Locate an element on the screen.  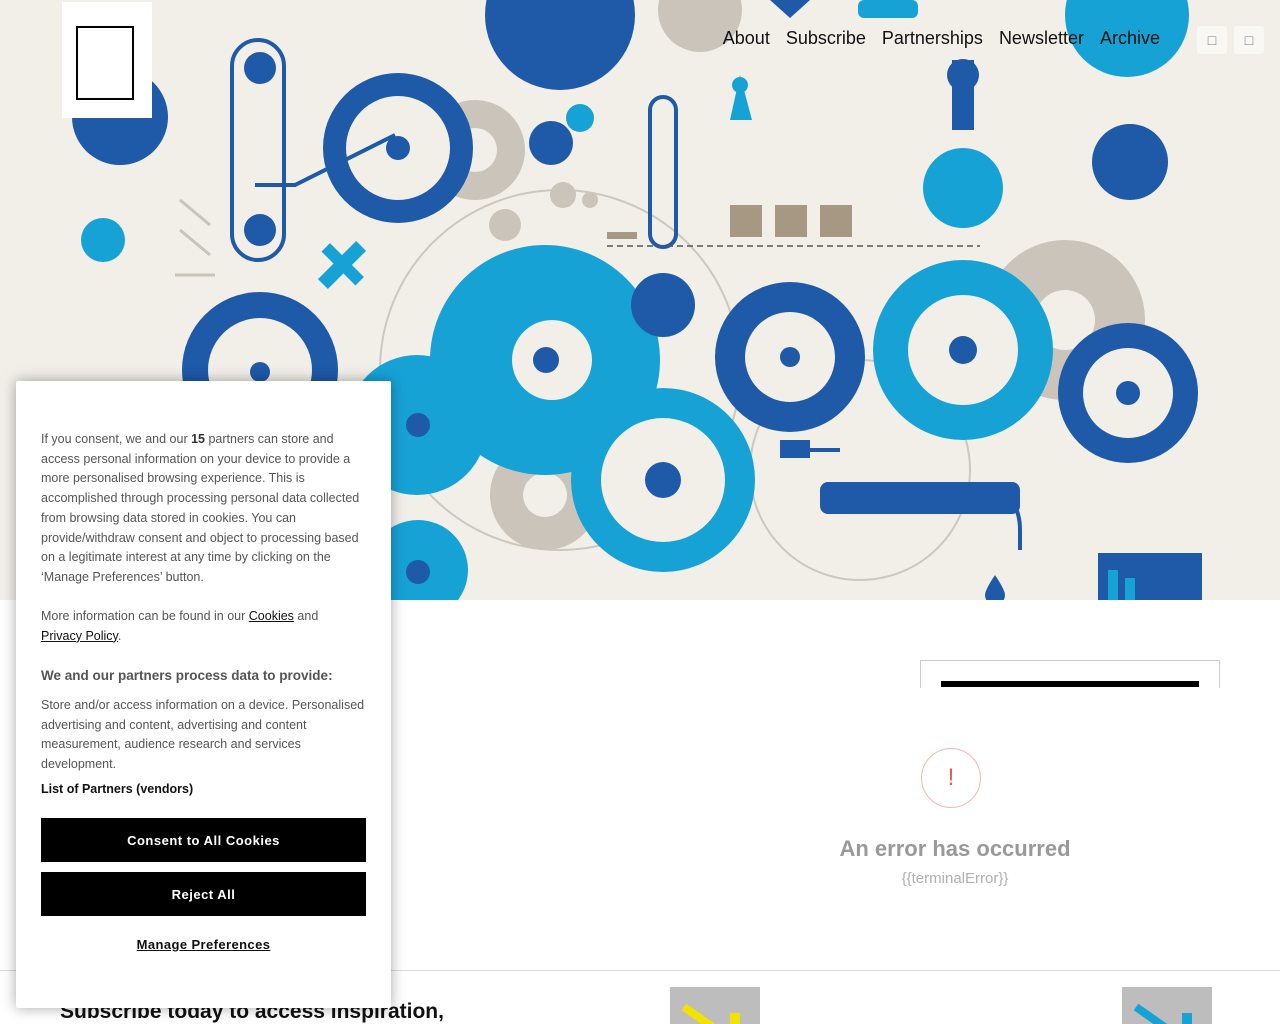
error-title: An error has occurred is located at coordinates (955, 848).